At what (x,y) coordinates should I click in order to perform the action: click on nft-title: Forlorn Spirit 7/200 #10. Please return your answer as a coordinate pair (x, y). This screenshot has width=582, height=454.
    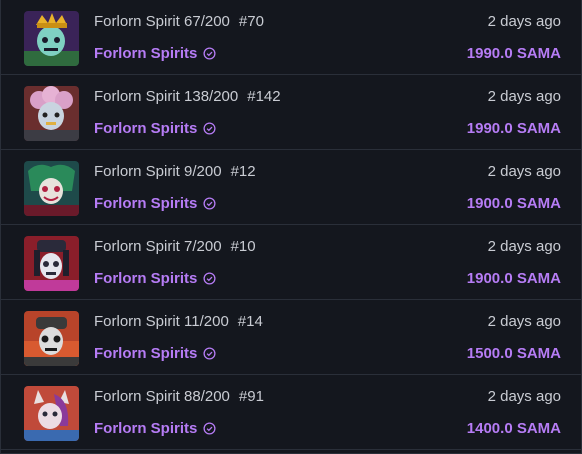
    Looking at the image, I should click on (175, 246).